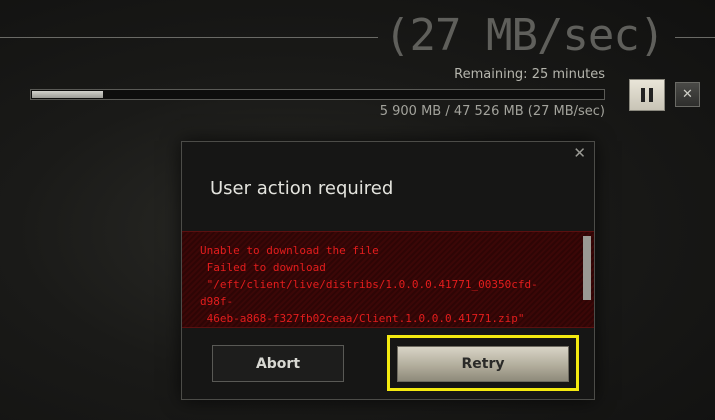  I want to click on header-divider-left, so click(189, 37).